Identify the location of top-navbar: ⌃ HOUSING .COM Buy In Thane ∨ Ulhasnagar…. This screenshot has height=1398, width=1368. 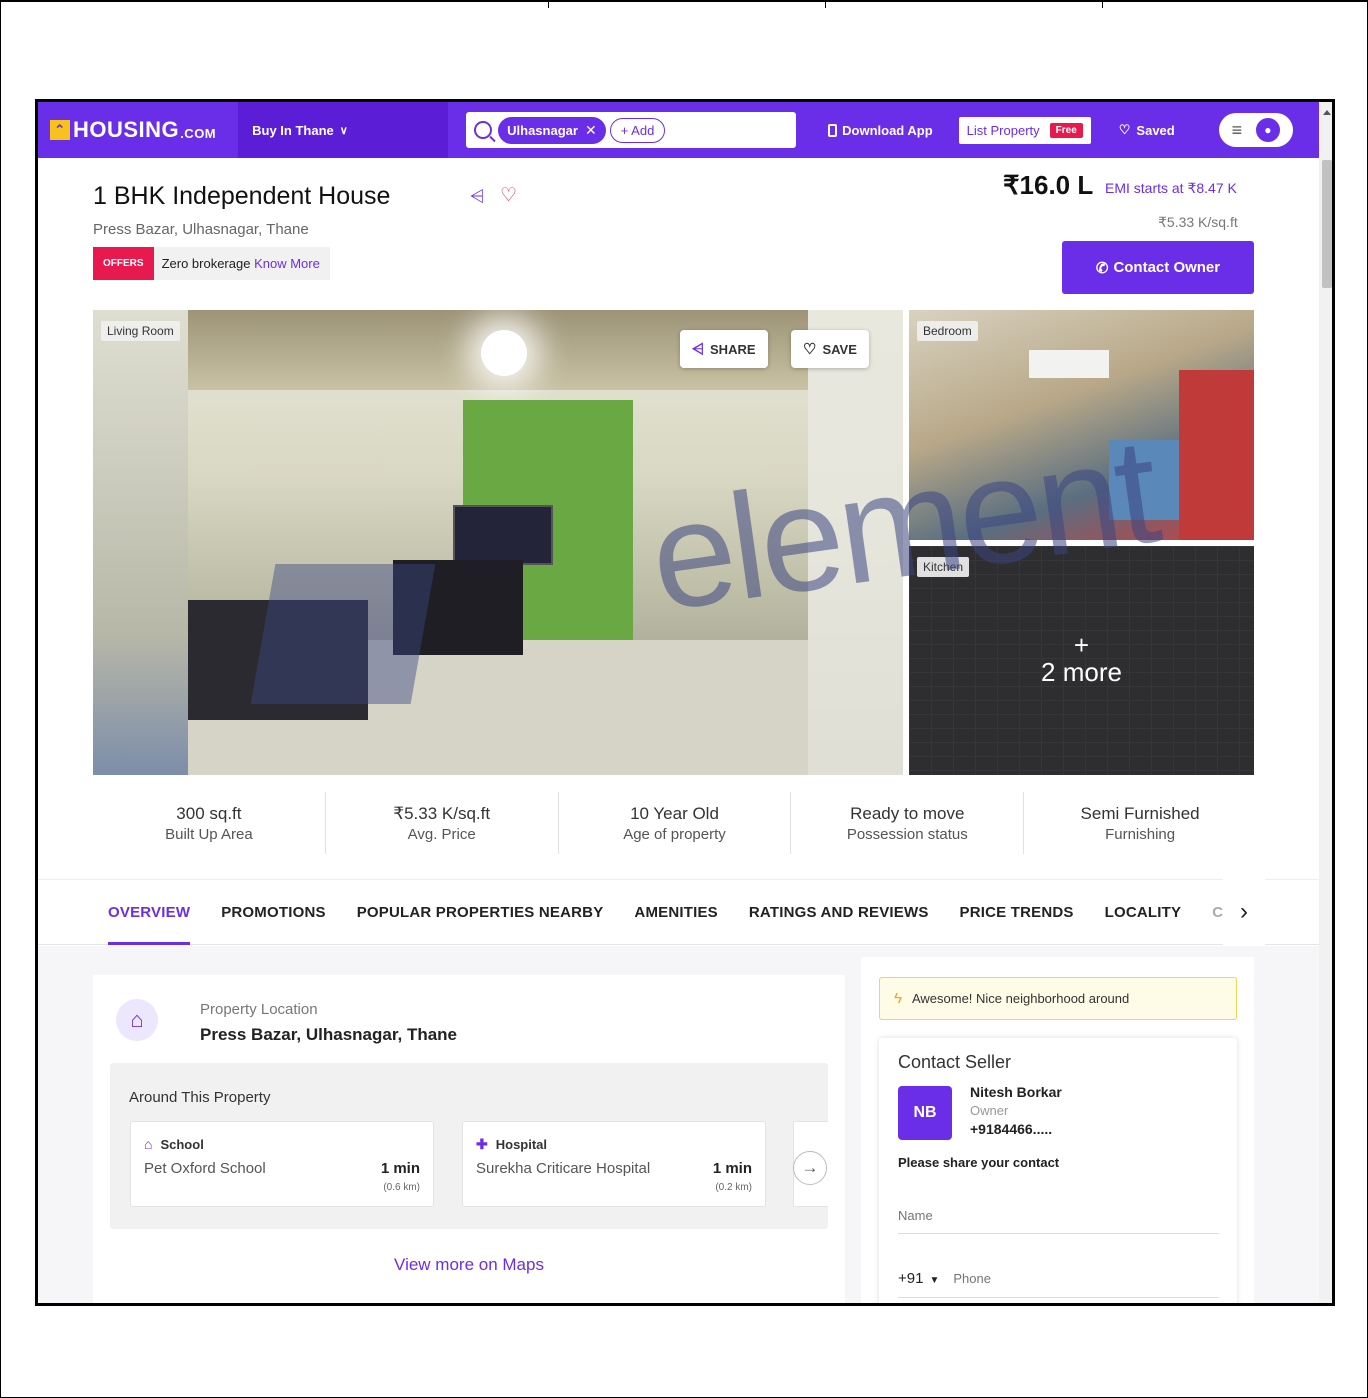
(678, 130).